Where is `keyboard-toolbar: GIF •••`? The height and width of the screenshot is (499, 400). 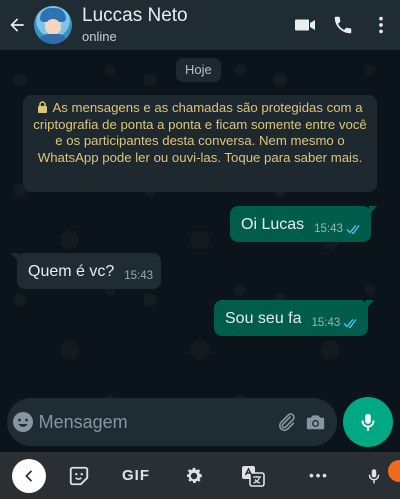
keyboard-toolbar: GIF ••• is located at coordinates (200, 475).